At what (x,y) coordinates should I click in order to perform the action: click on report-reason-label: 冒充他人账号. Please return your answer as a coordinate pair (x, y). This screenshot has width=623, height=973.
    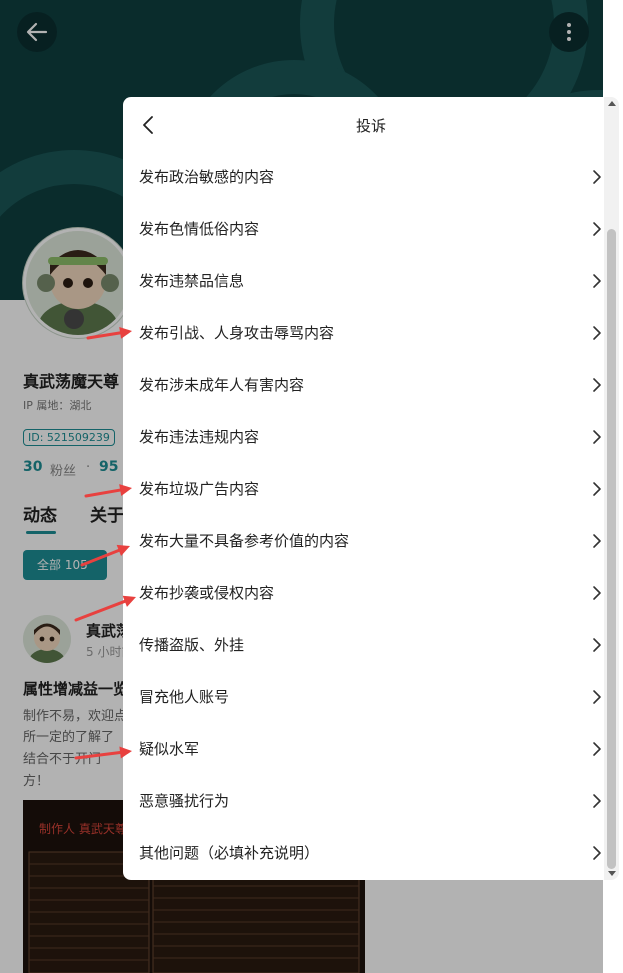
    Looking at the image, I should click on (184, 697).